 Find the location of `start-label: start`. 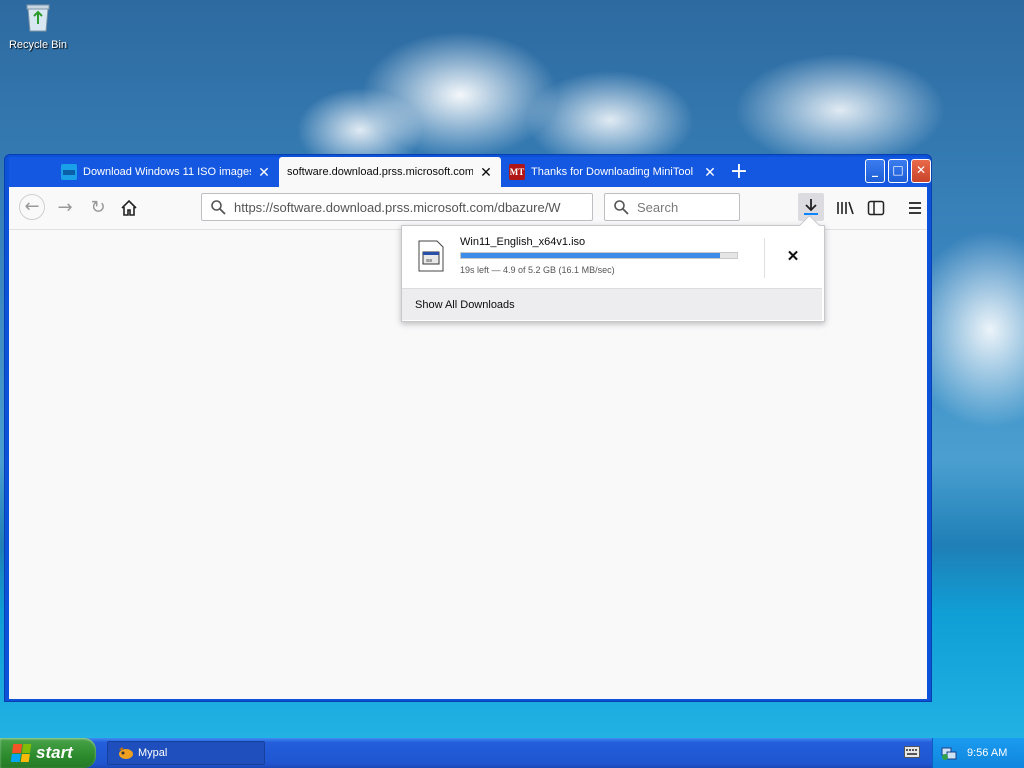

start-label: start is located at coordinates (54, 752).